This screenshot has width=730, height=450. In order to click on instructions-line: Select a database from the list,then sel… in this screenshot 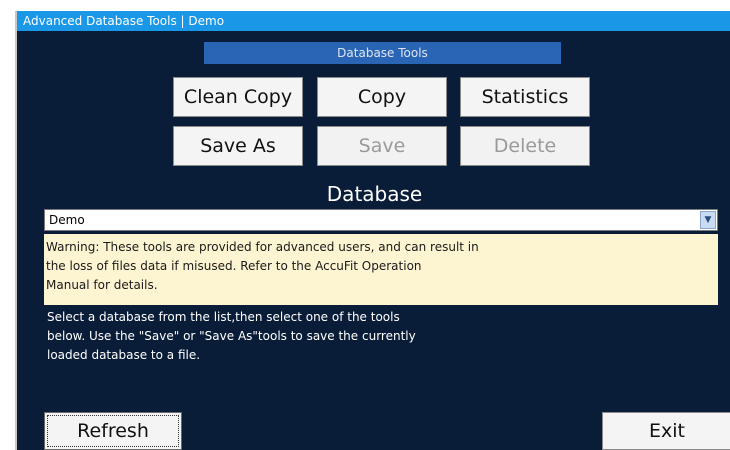, I will do `click(223, 317)`.